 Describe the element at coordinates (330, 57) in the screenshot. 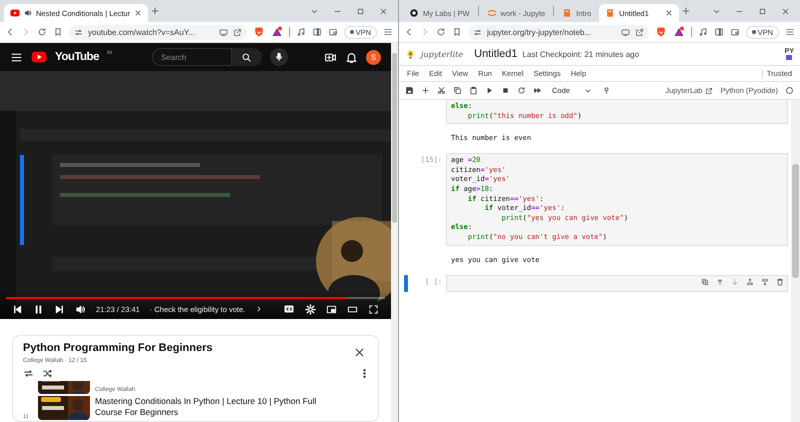

I see `create-icon` at that location.